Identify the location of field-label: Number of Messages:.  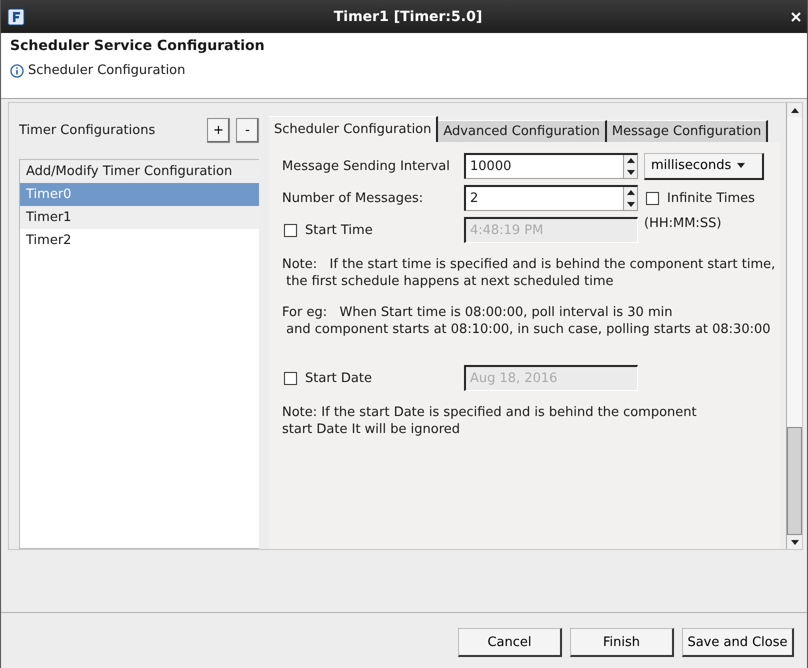
(353, 198).